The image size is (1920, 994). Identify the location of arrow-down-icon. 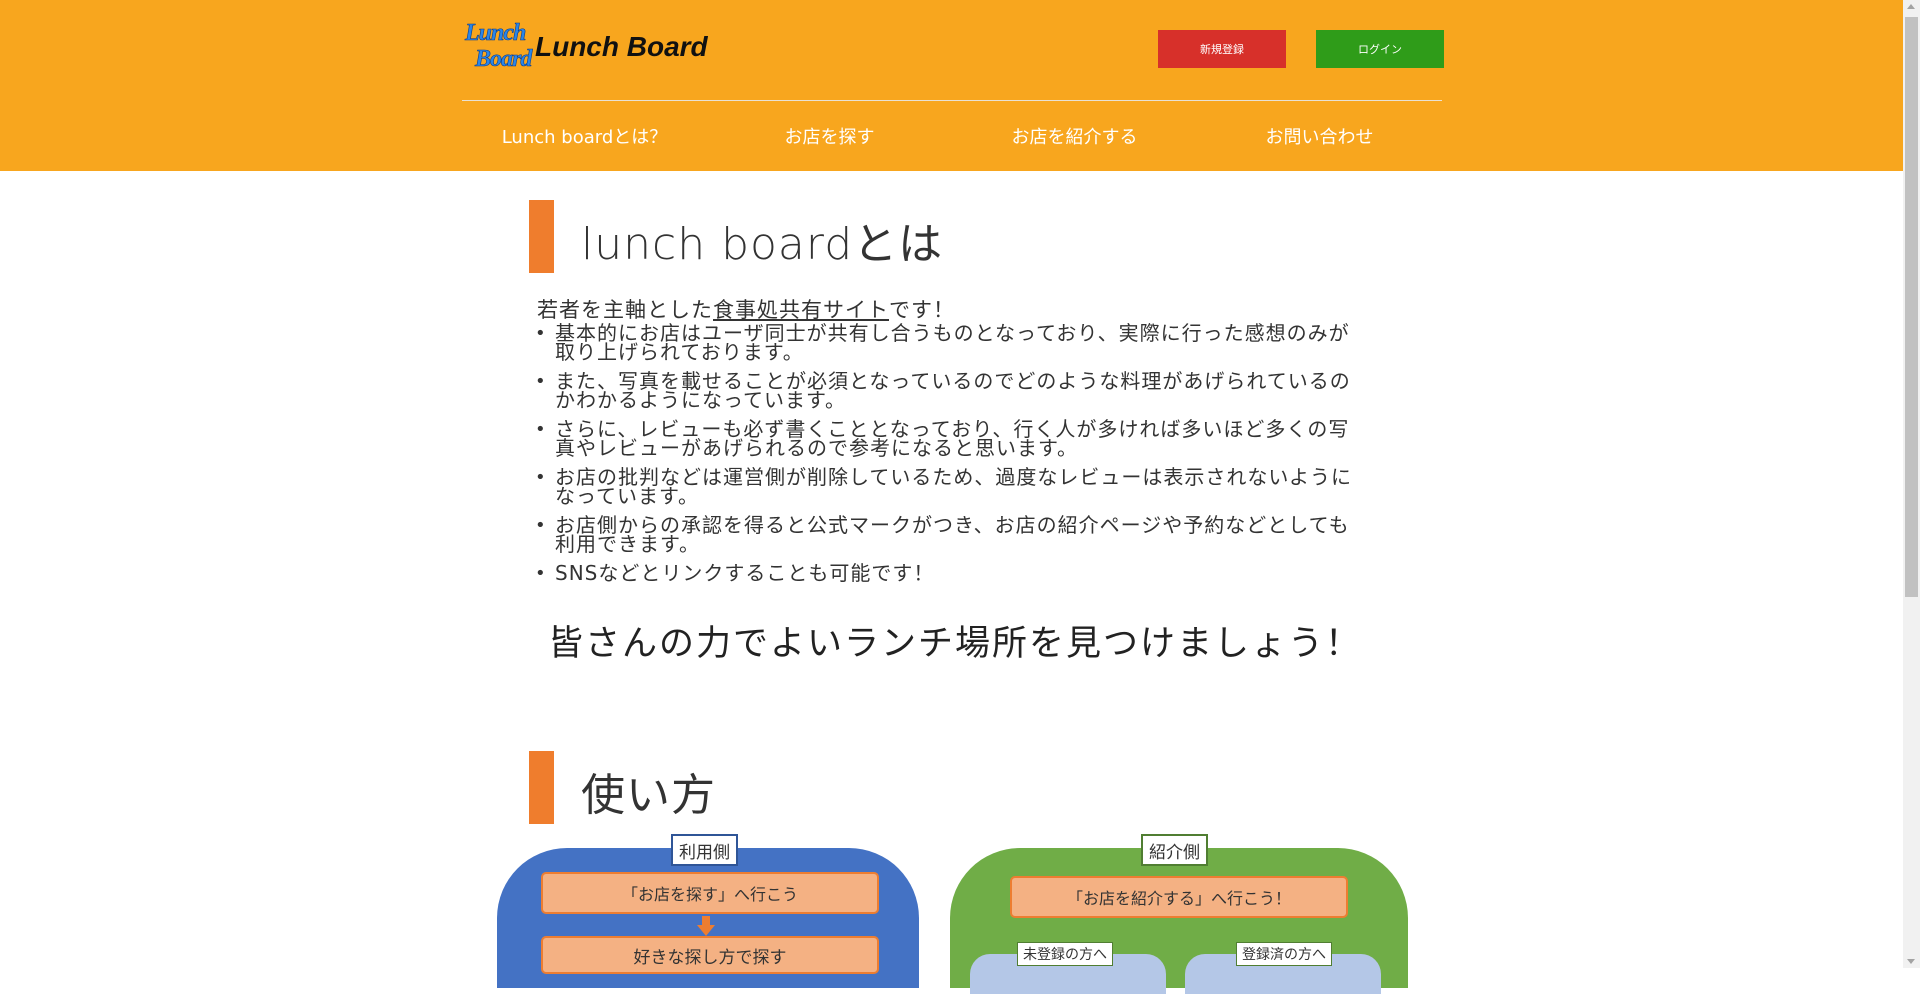
(706, 926).